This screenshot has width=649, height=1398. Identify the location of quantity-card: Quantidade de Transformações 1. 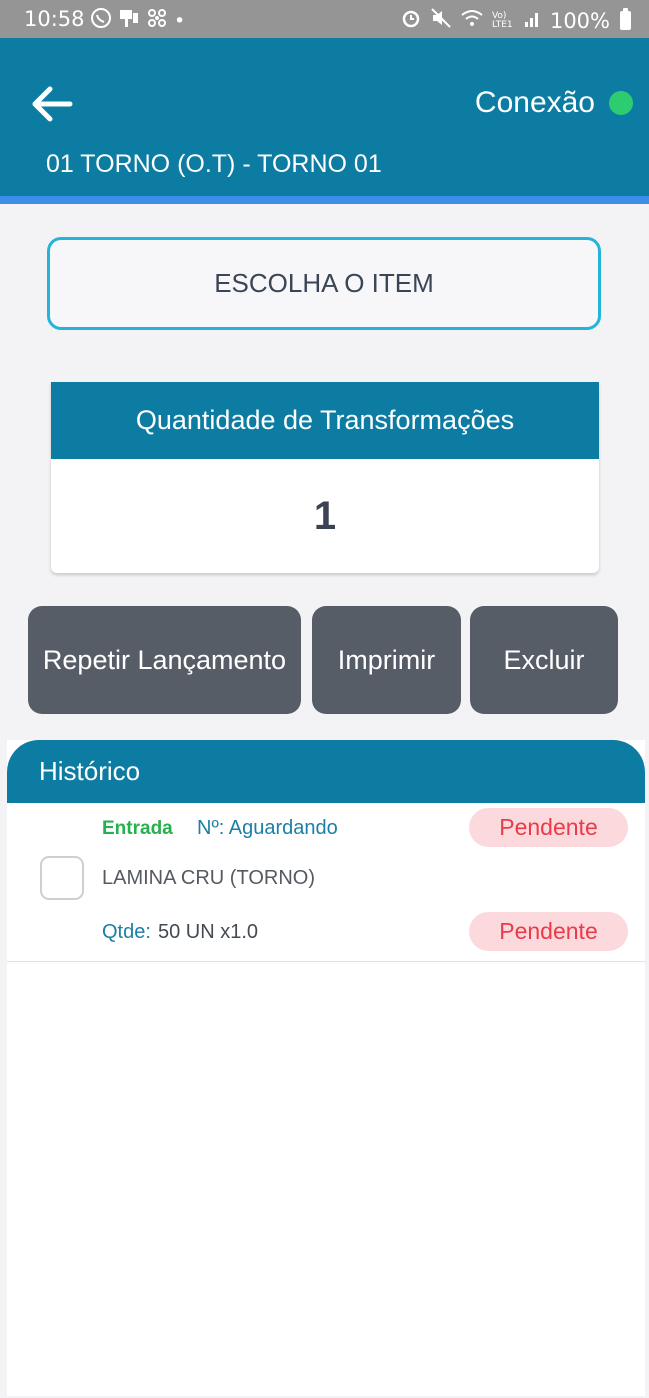
(325, 477).